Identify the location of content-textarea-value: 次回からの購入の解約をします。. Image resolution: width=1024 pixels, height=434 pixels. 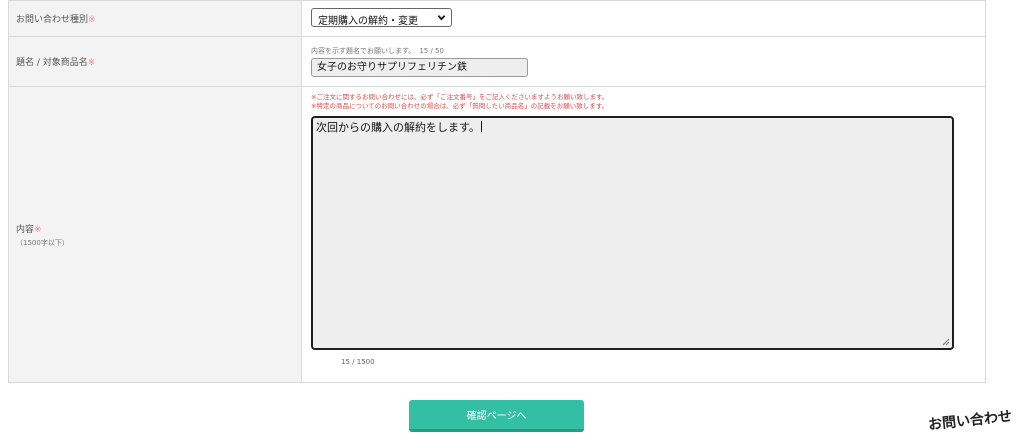
(398, 127).